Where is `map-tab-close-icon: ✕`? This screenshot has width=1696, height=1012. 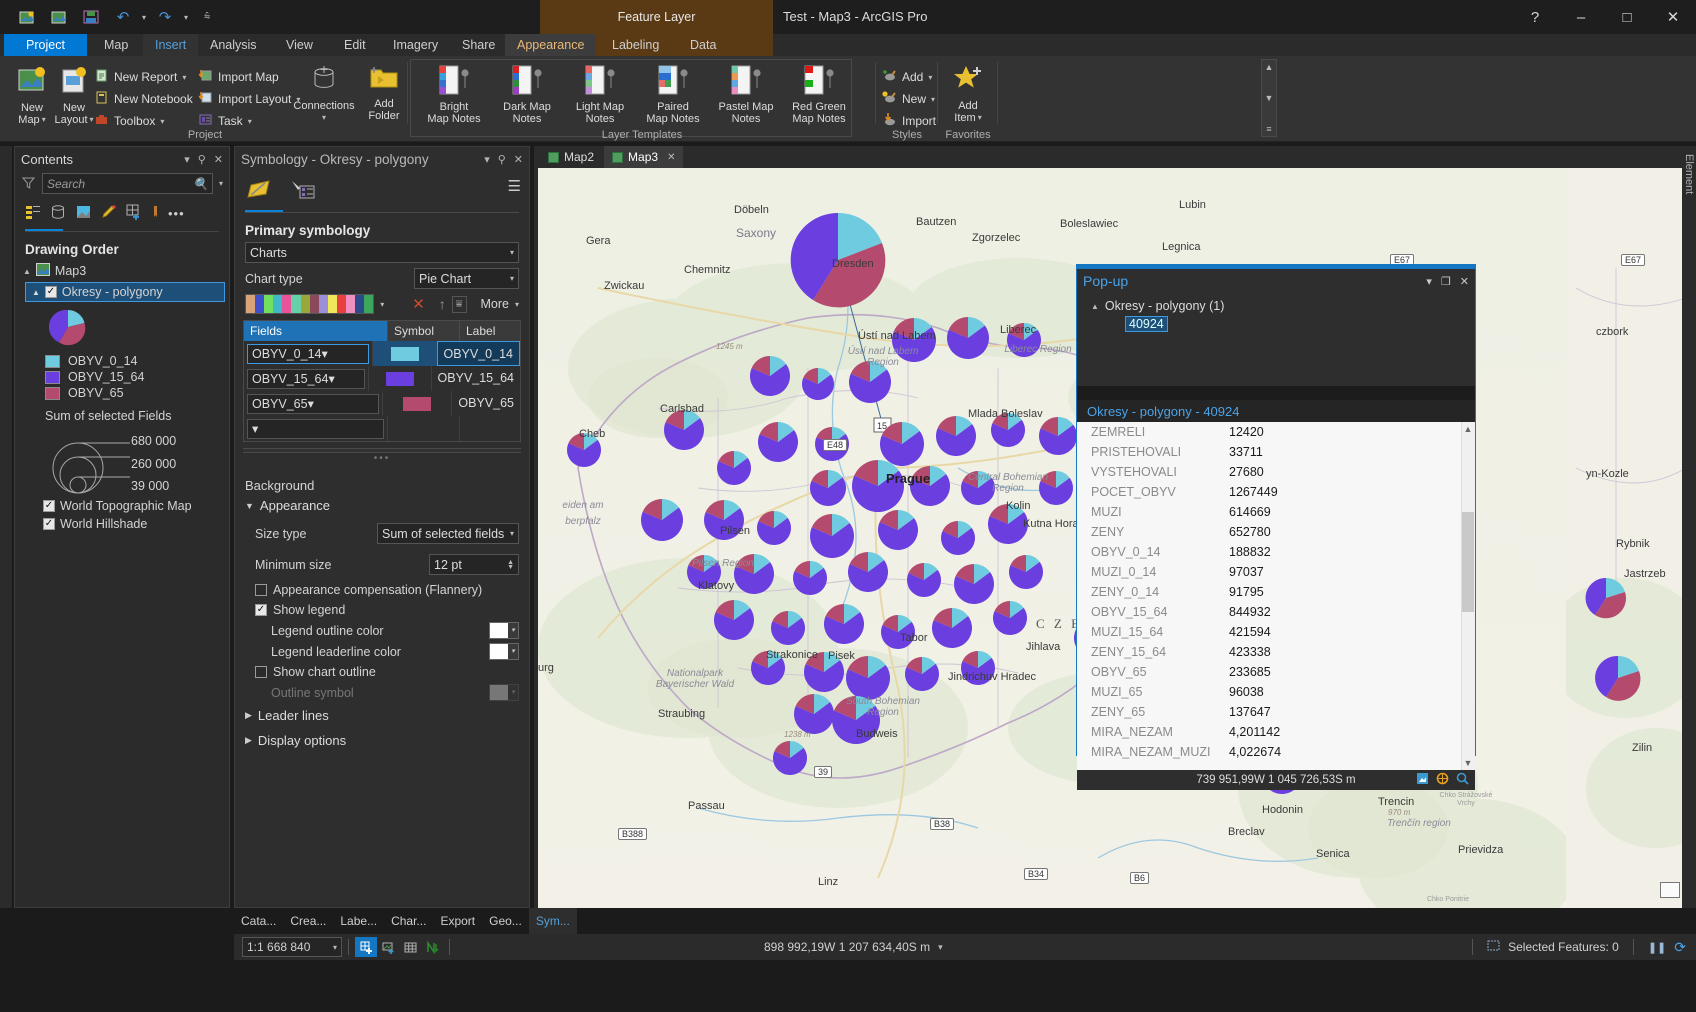 map-tab-close-icon: ✕ is located at coordinates (671, 157).